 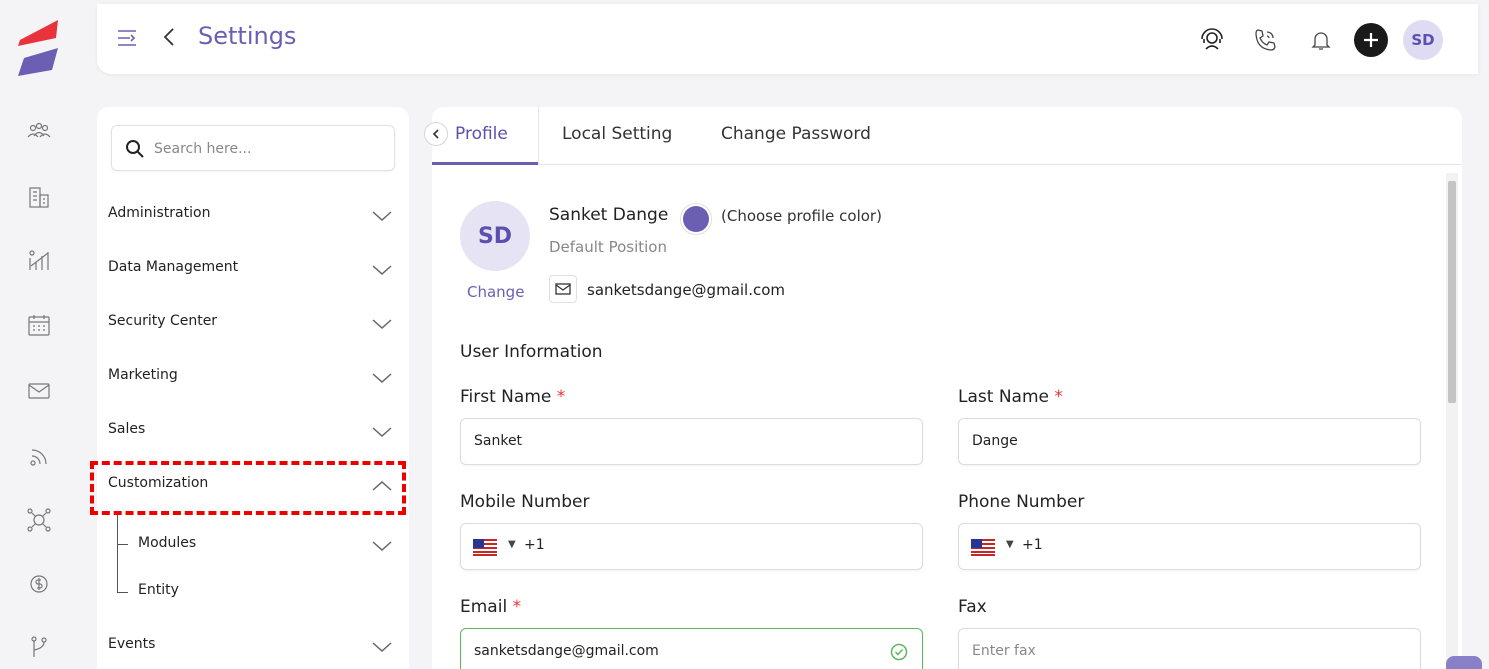 I want to click on nav-item-sales: Sales, so click(x=253, y=431).